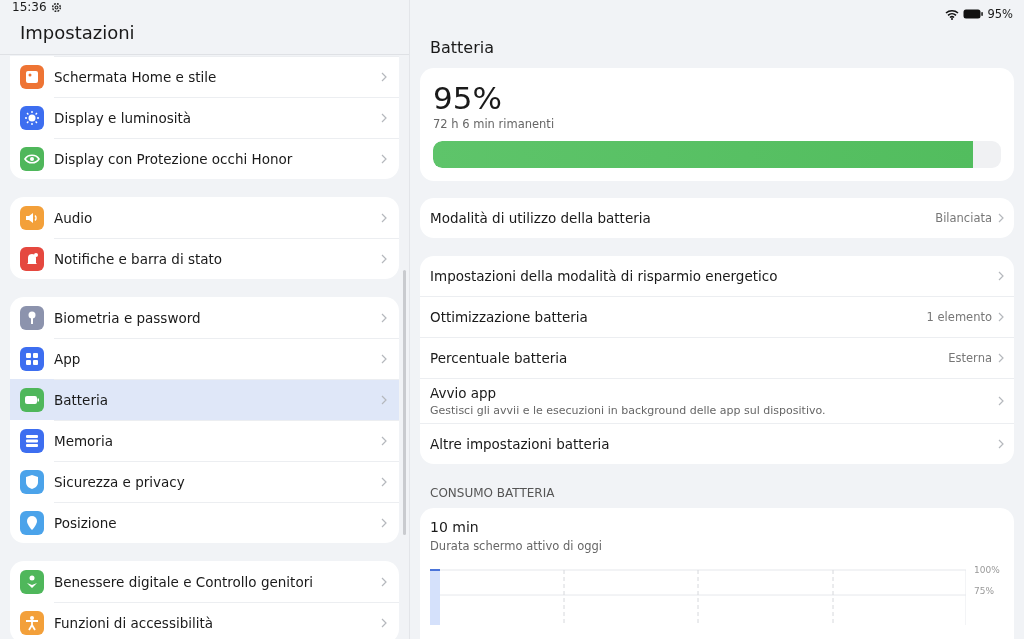 The height and width of the screenshot is (639, 1024). What do you see at coordinates (492, 493) in the screenshot?
I see `section-title: CONSUMO BATTERIA` at bounding box center [492, 493].